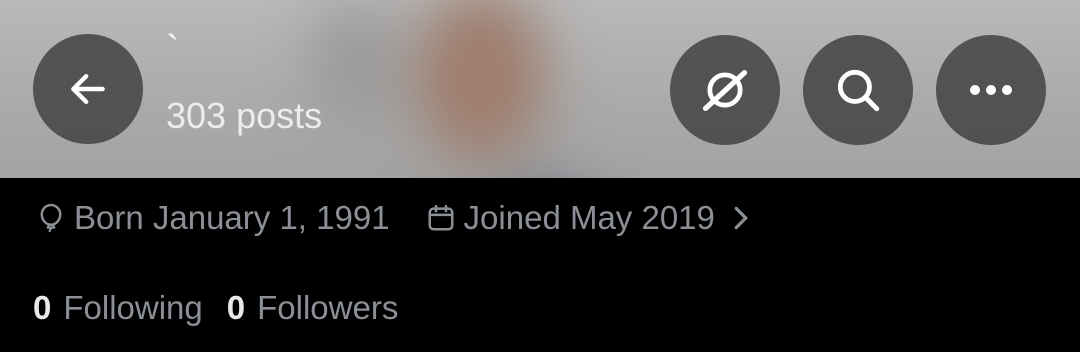 This screenshot has width=1080, height=352. I want to click on back-button, so click(88, 89).